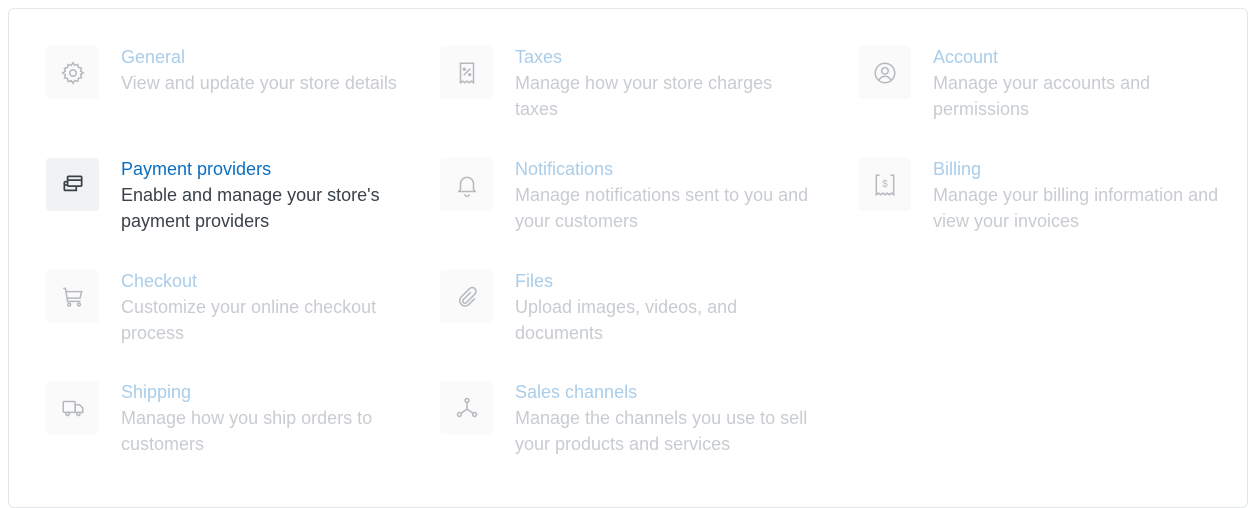 This screenshot has width=1254, height=508. I want to click on settings-item-title: Billing, so click(957, 169).